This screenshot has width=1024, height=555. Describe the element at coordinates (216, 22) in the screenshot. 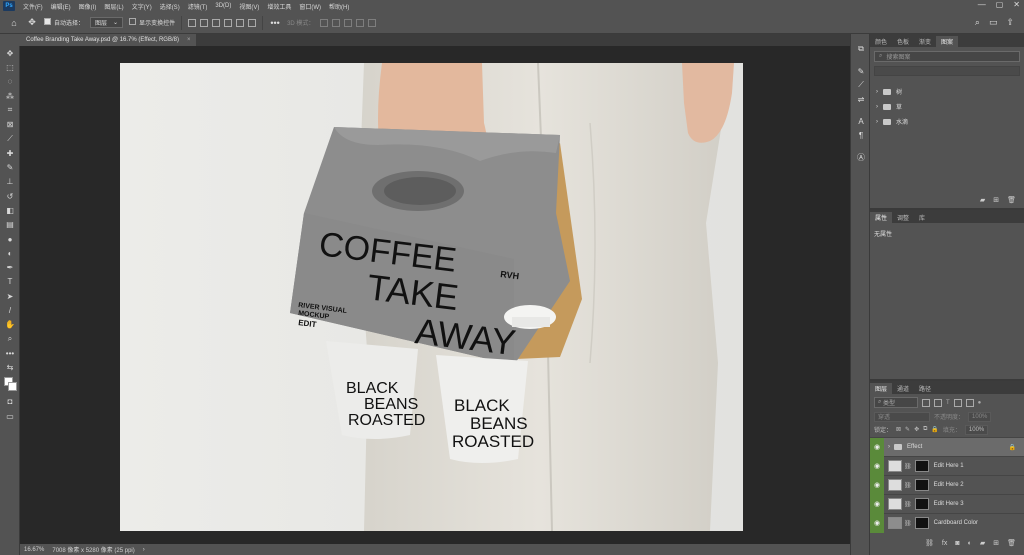

I see `align-right-icon` at that location.